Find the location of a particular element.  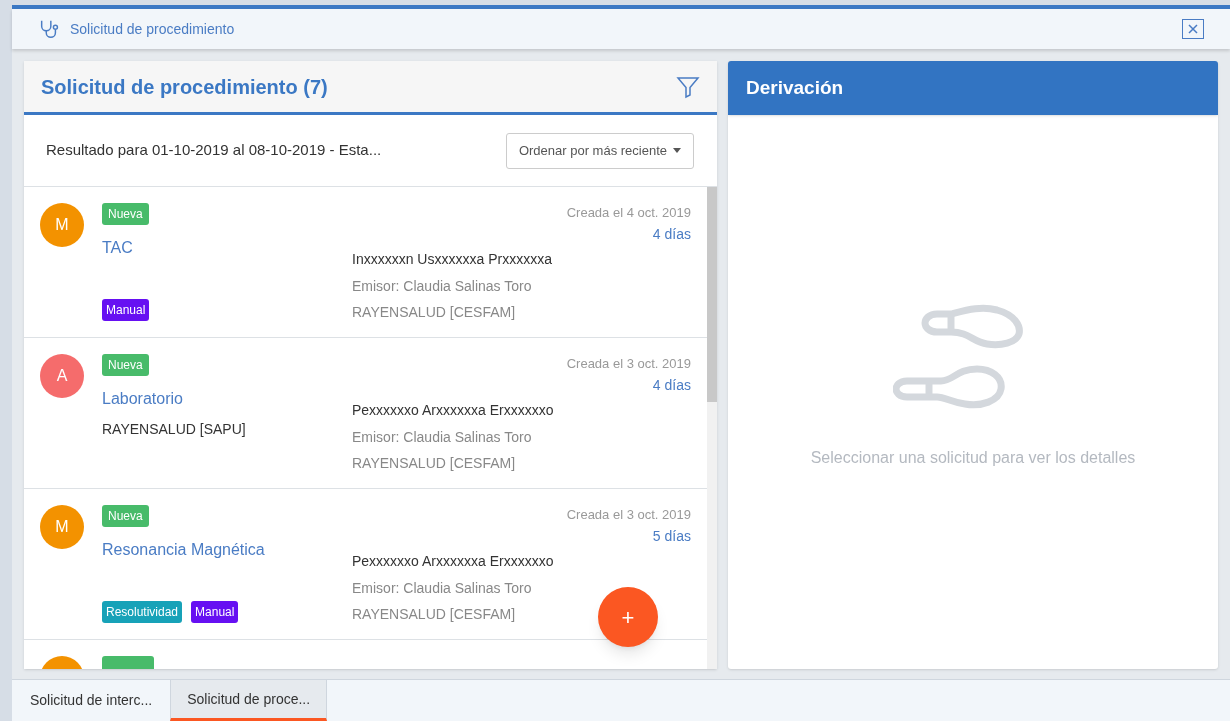

window-title: Solicitud de procedimiento is located at coordinates (152, 29).